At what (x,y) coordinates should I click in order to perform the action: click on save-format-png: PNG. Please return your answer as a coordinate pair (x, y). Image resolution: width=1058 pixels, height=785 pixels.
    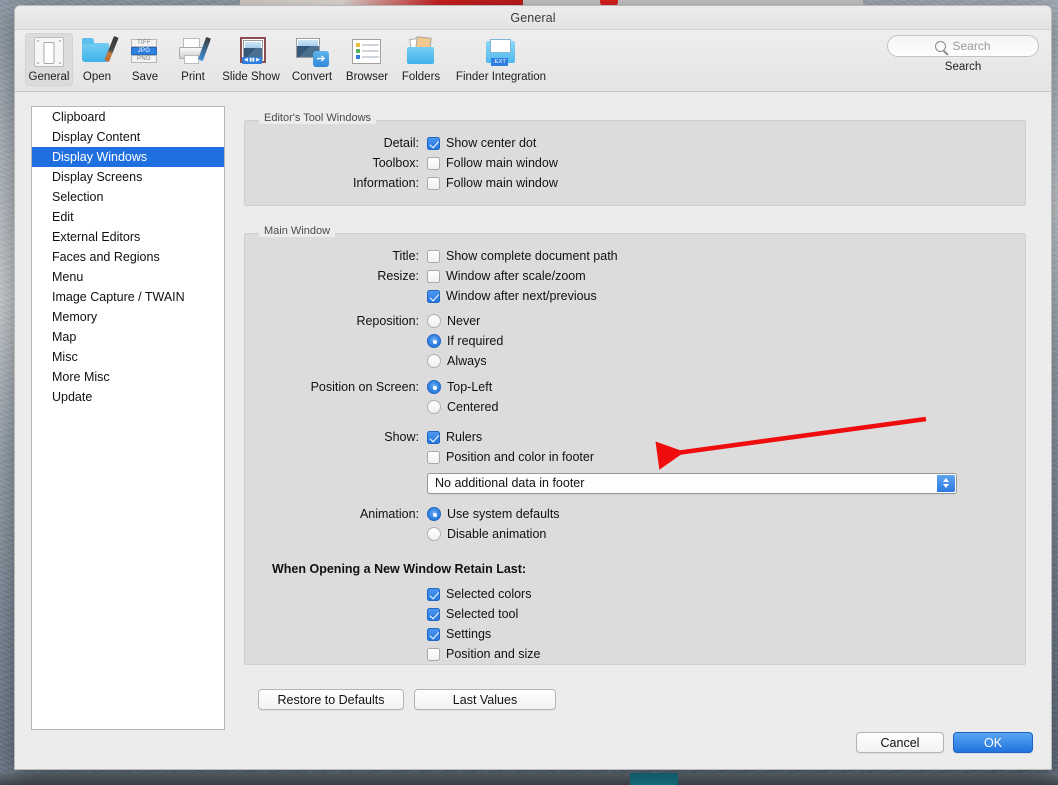
    Looking at the image, I should click on (144, 59).